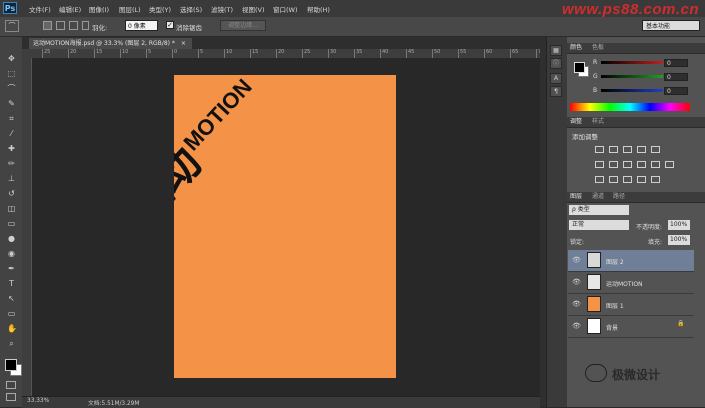 The height and width of the screenshot is (408, 705). Describe the element at coordinates (47, 25) in the screenshot. I see `new-selection-icon` at that location.